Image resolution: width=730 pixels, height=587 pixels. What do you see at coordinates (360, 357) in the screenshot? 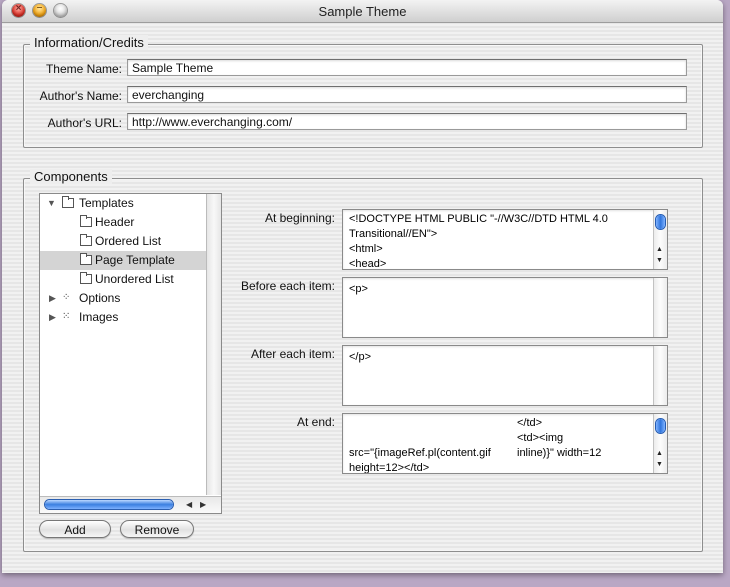
I see `after-each-text: </p>` at bounding box center [360, 357].